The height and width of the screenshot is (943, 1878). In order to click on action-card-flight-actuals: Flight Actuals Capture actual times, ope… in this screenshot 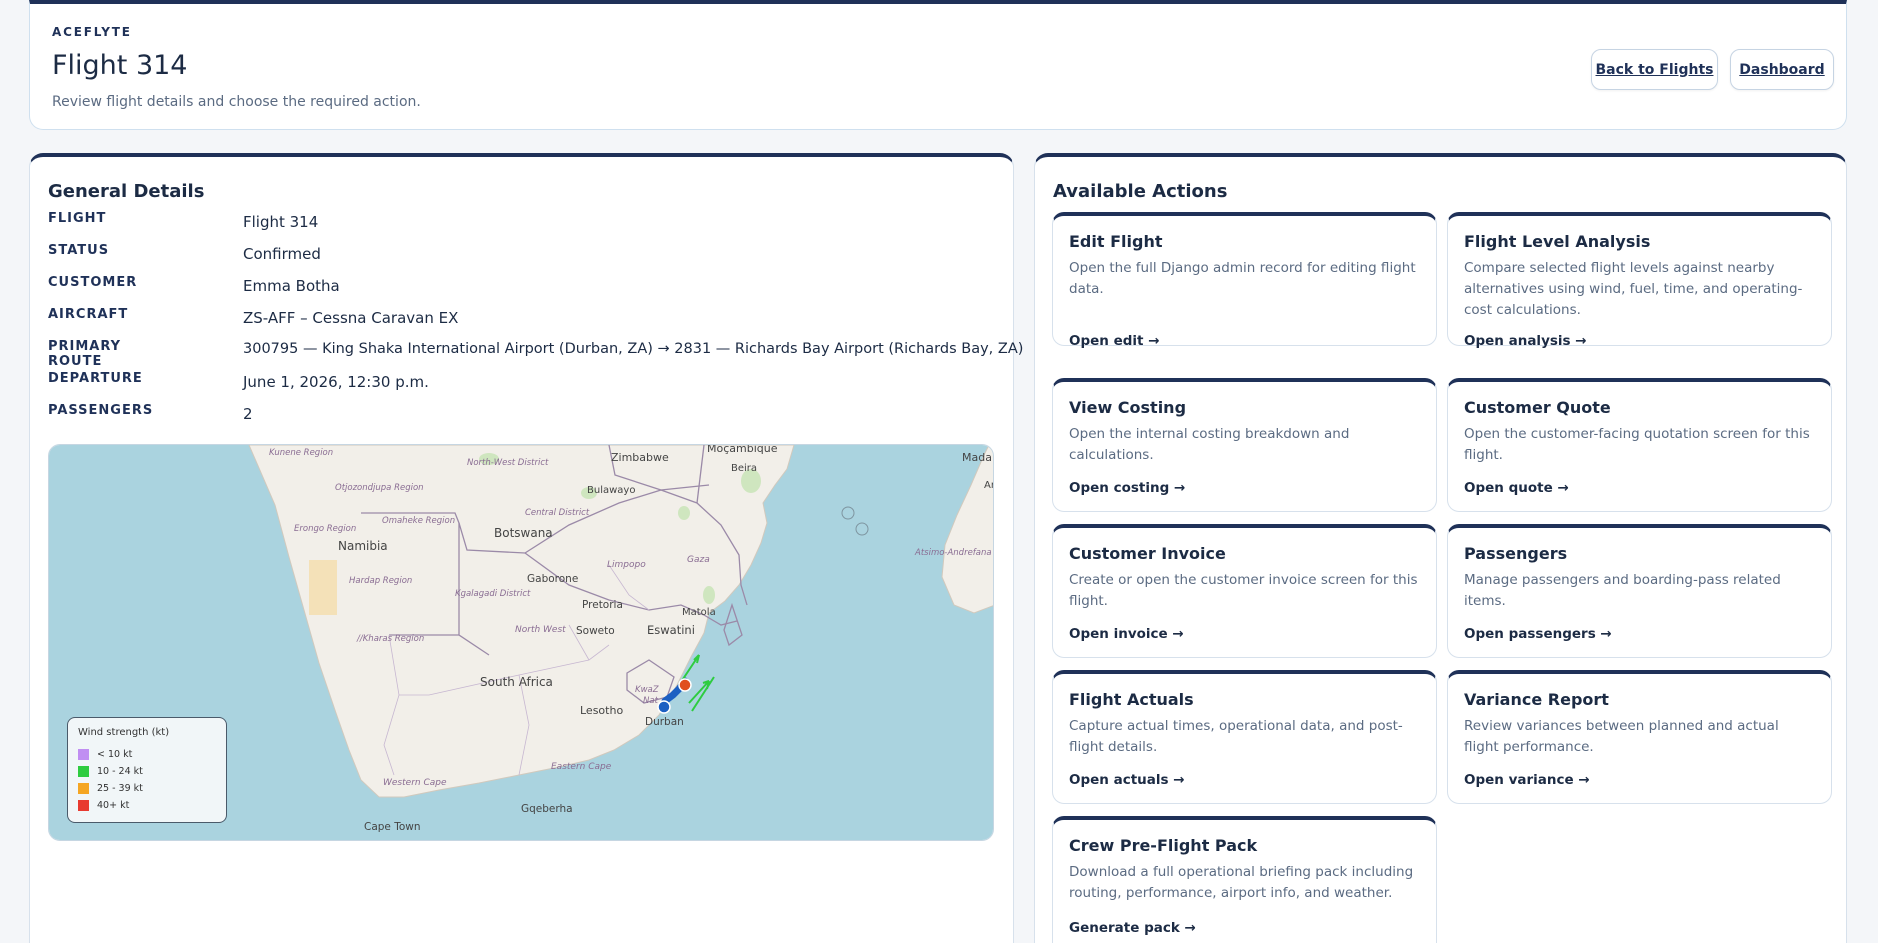, I will do `click(1244, 737)`.